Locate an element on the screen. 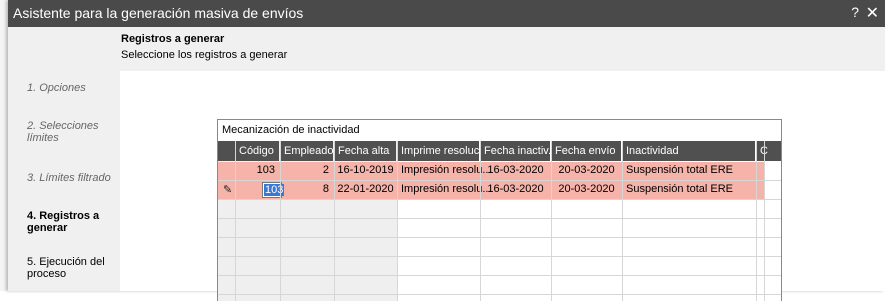 The image size is (885, 301). step-label-line2: proceso is located at coordinates (47, 274).